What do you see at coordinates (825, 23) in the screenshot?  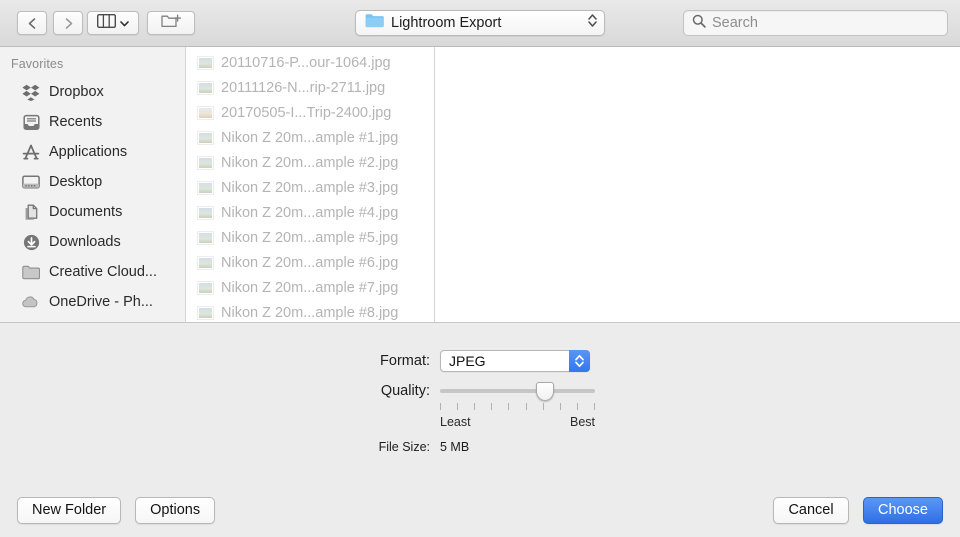 I see `search-input` at bounding box center [825, 23].